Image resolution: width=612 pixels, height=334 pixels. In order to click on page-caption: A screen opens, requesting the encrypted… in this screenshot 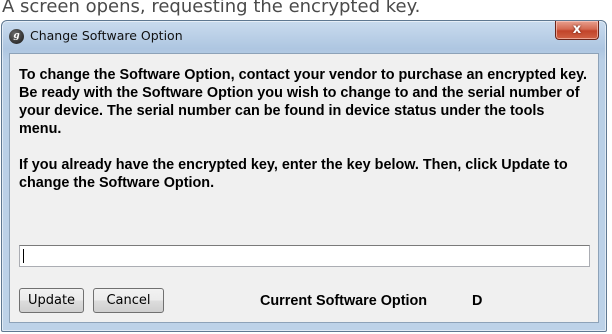, I will do `click(211, 8)`.